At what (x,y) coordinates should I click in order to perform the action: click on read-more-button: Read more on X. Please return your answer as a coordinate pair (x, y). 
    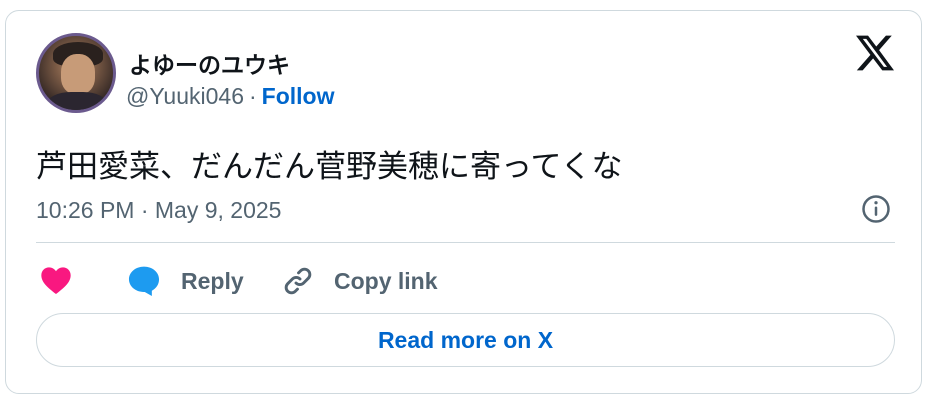
    Looking at the image, I should click on (465, 340).